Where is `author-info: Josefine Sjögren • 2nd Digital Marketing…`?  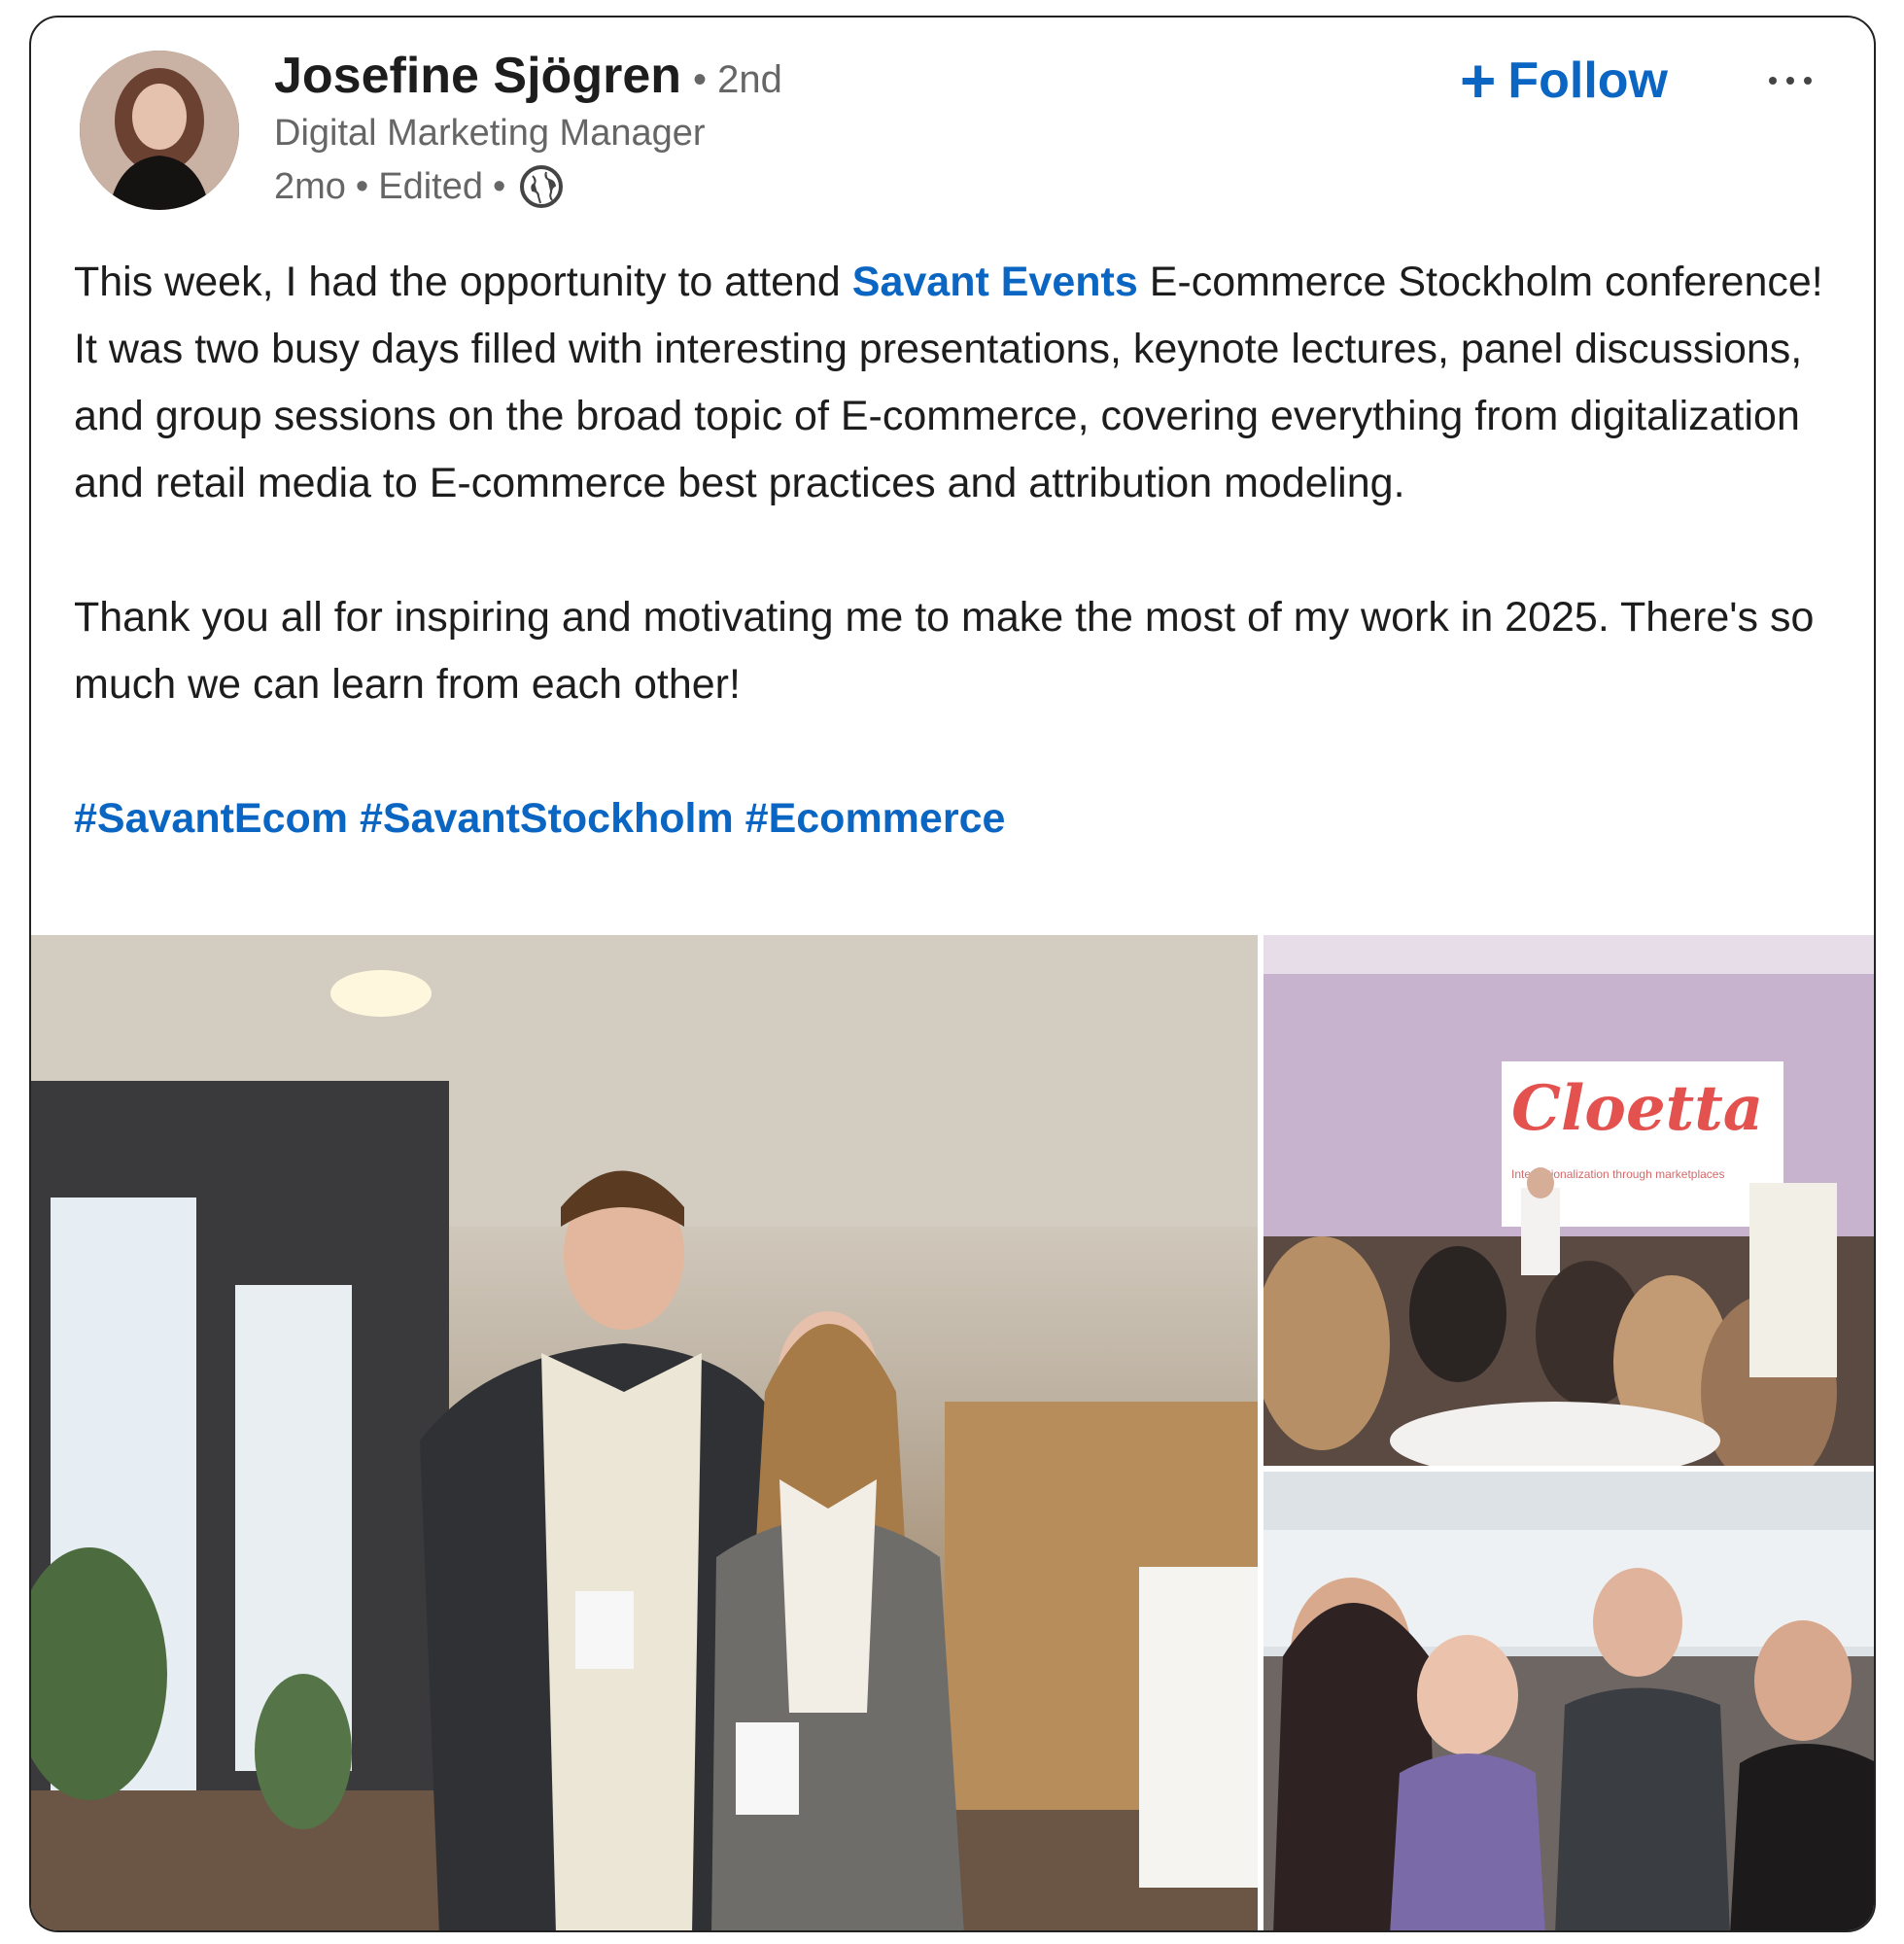 author-info: Josefine Sjögren • 2nd Digital Marketing… is located at coordinates (528, 128).